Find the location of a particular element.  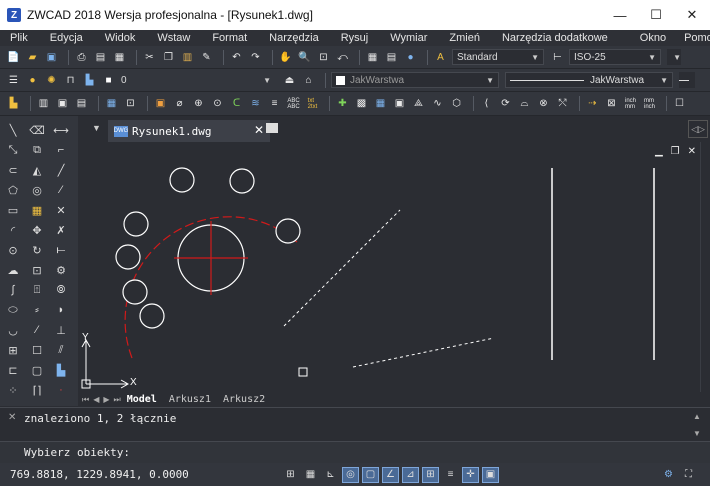

close-button: ✕ is located at coordinates (692, 15).